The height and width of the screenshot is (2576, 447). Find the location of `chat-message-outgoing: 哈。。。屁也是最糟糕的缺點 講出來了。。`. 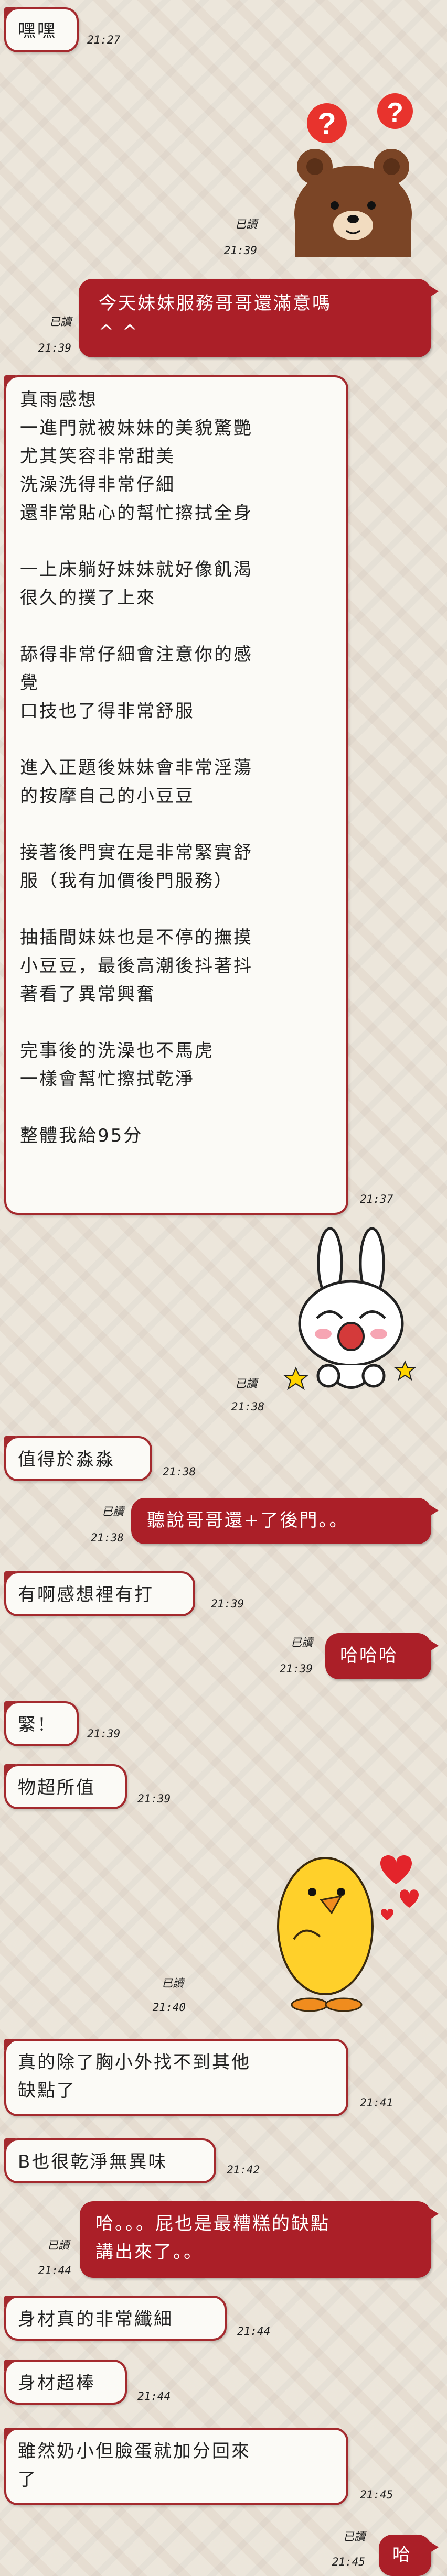

chat-message-outgoing: 哈。。。屁也是最糟糕的缺點 講出來了。。 is located at coordinates (259, 2239).